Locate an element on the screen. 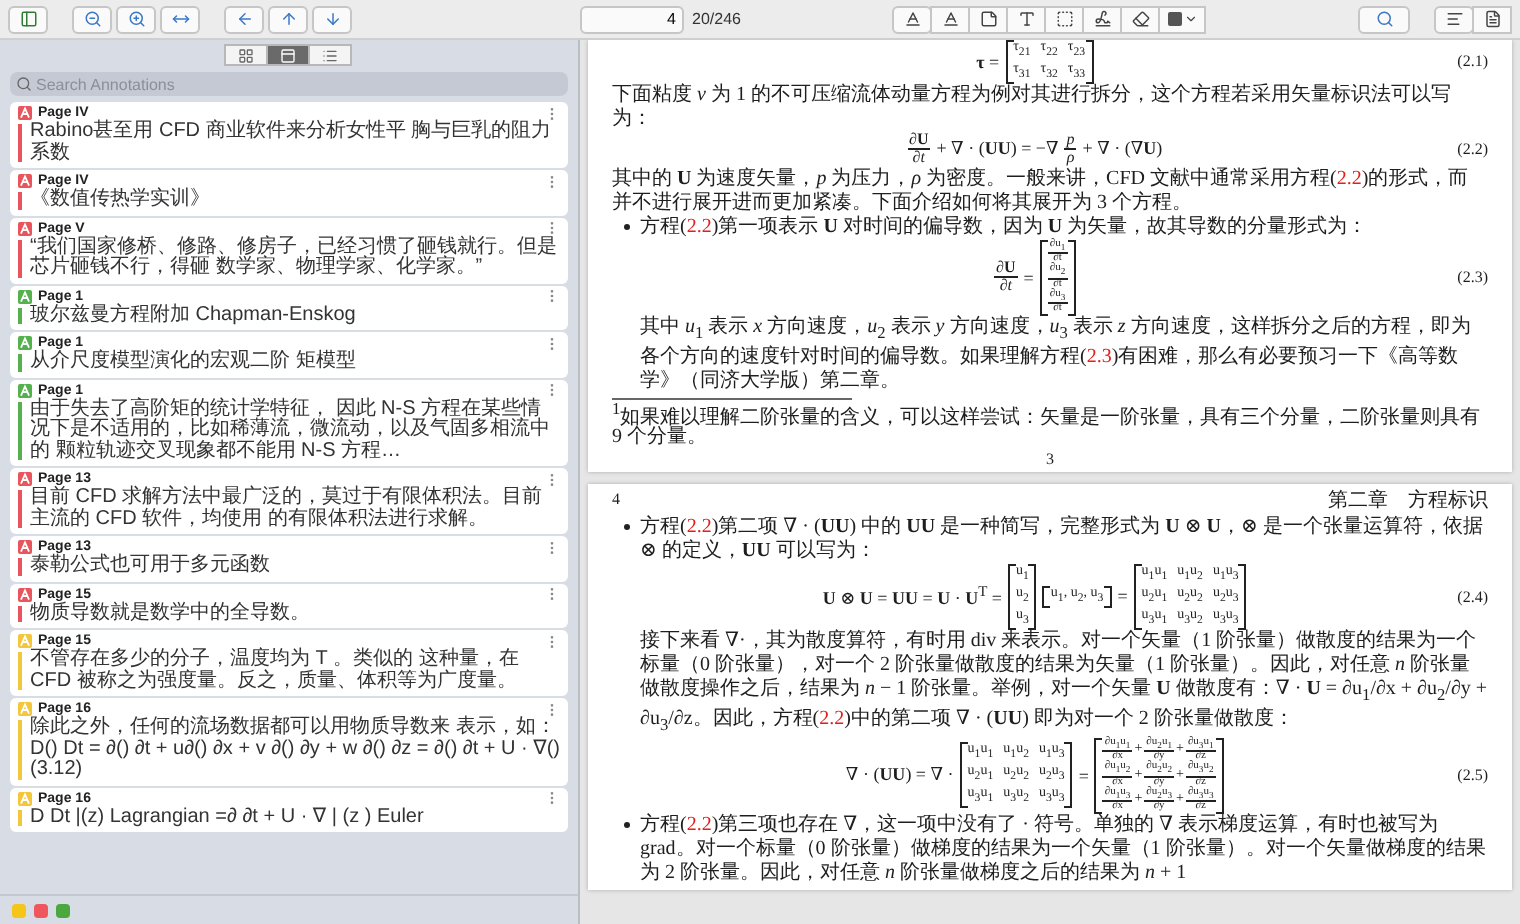 This screenshot has width=1520, height=924. paragraph: 下面粘度 ν 为 1 的不可压缩流体动量方程为例对其进行拆分，这个方程若采用矢量标识法可以写为： is located at coordinates (1032, 107).